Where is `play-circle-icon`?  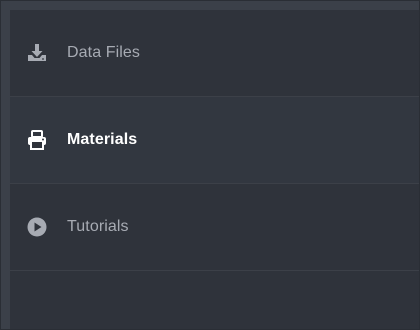
play-circle-icon is located at coordinates (37, 227).